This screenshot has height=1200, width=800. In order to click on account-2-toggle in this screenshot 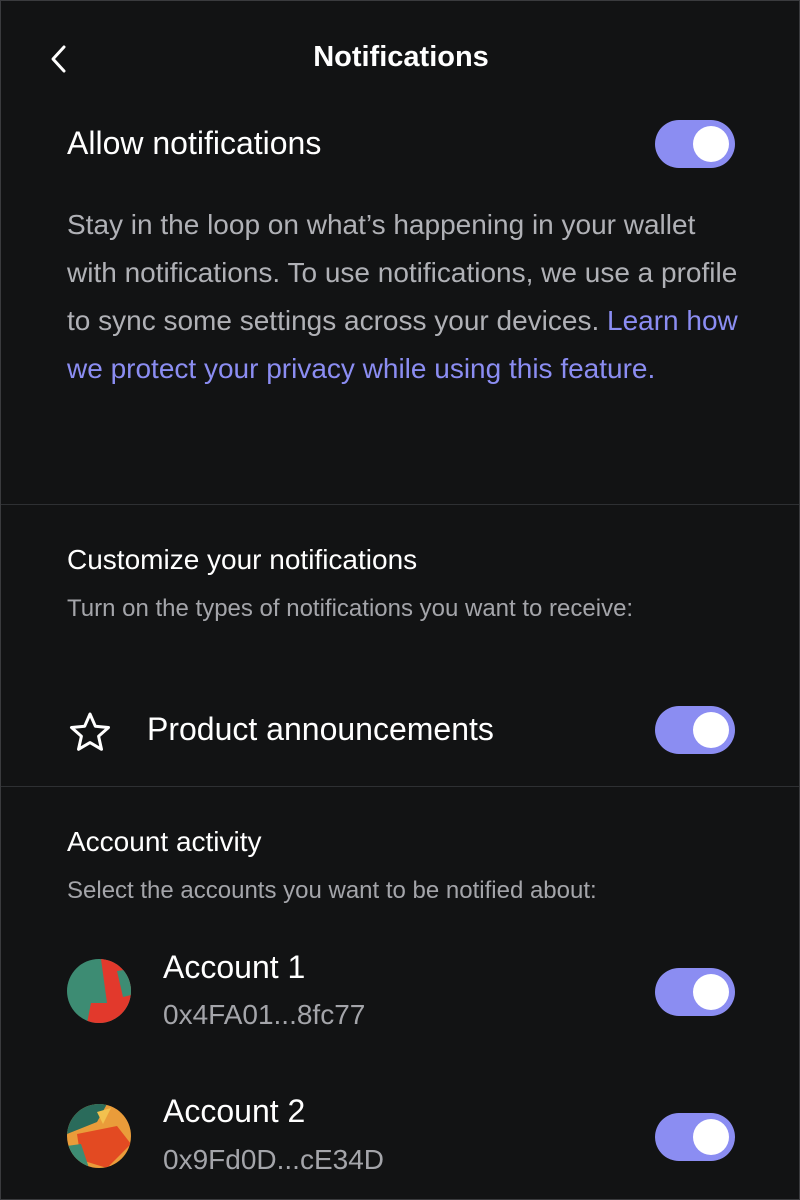, I will do `click(695, 1137)`.